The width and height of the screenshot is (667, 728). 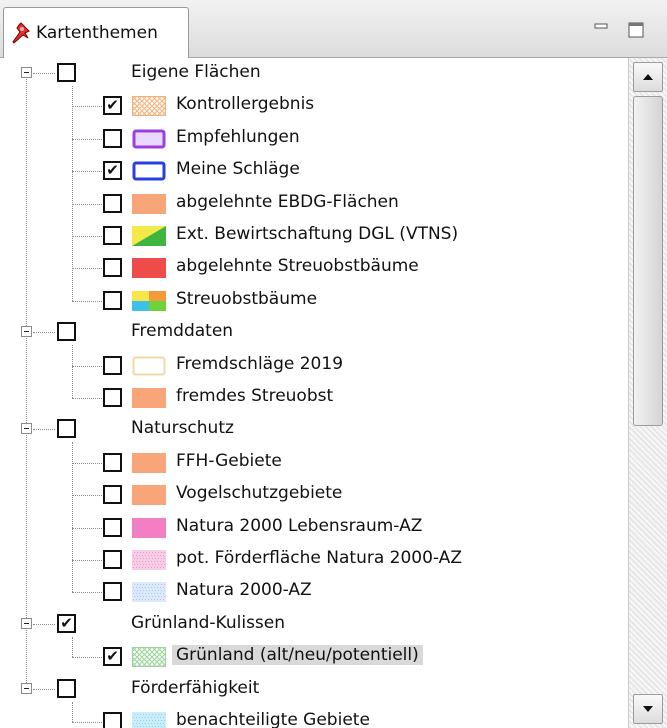 I want to click on layer-label: benachteiligte Gebiete, so click(x=273, y=719).